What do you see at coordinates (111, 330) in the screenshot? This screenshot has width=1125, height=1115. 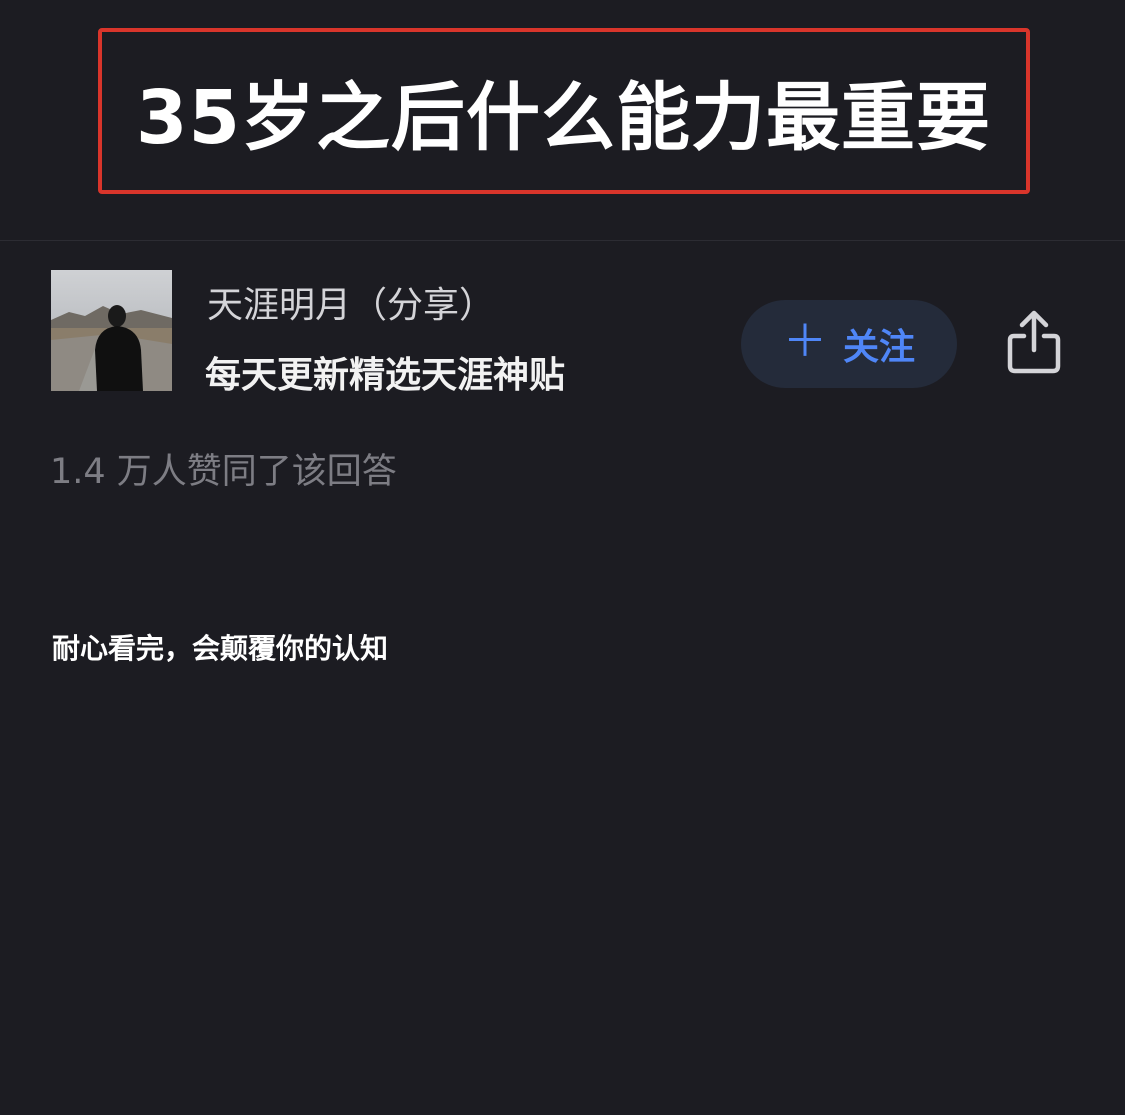 I see `author-avatar` at bounding box center [111, 330].